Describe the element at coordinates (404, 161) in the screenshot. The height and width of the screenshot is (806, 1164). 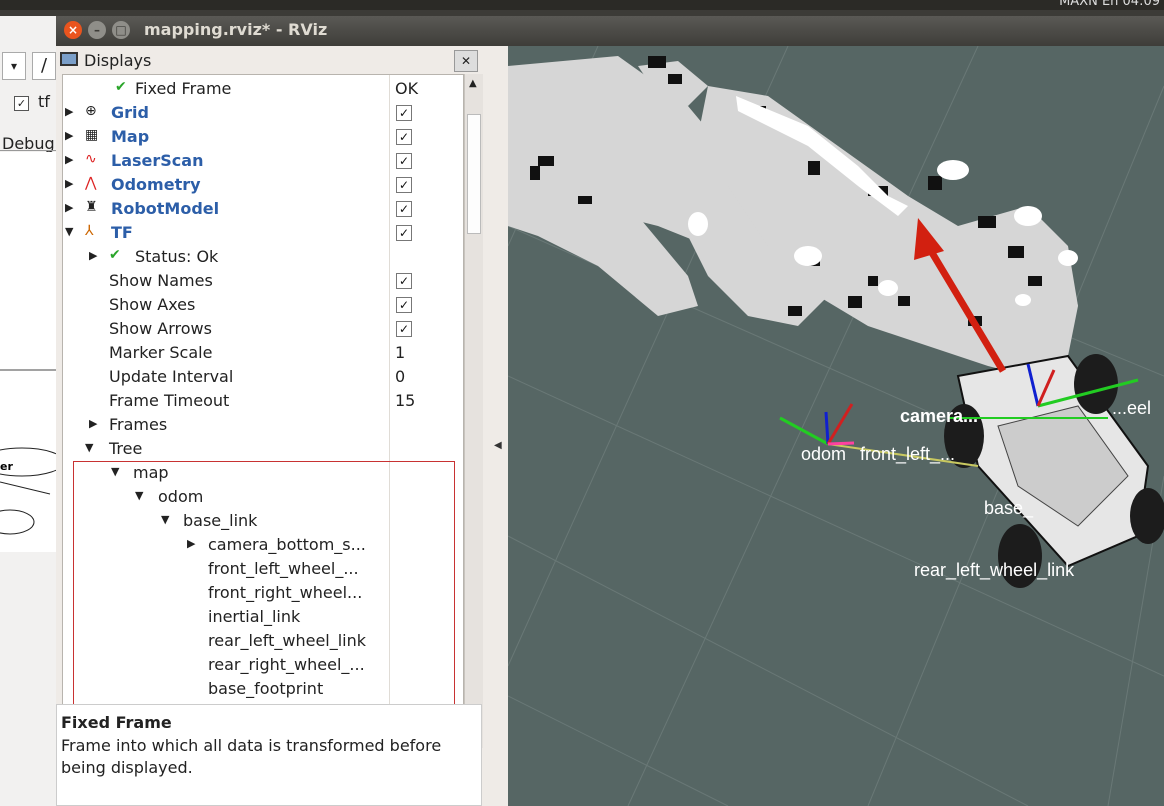
I see `laserscan-checkbox: ✓` at that location.